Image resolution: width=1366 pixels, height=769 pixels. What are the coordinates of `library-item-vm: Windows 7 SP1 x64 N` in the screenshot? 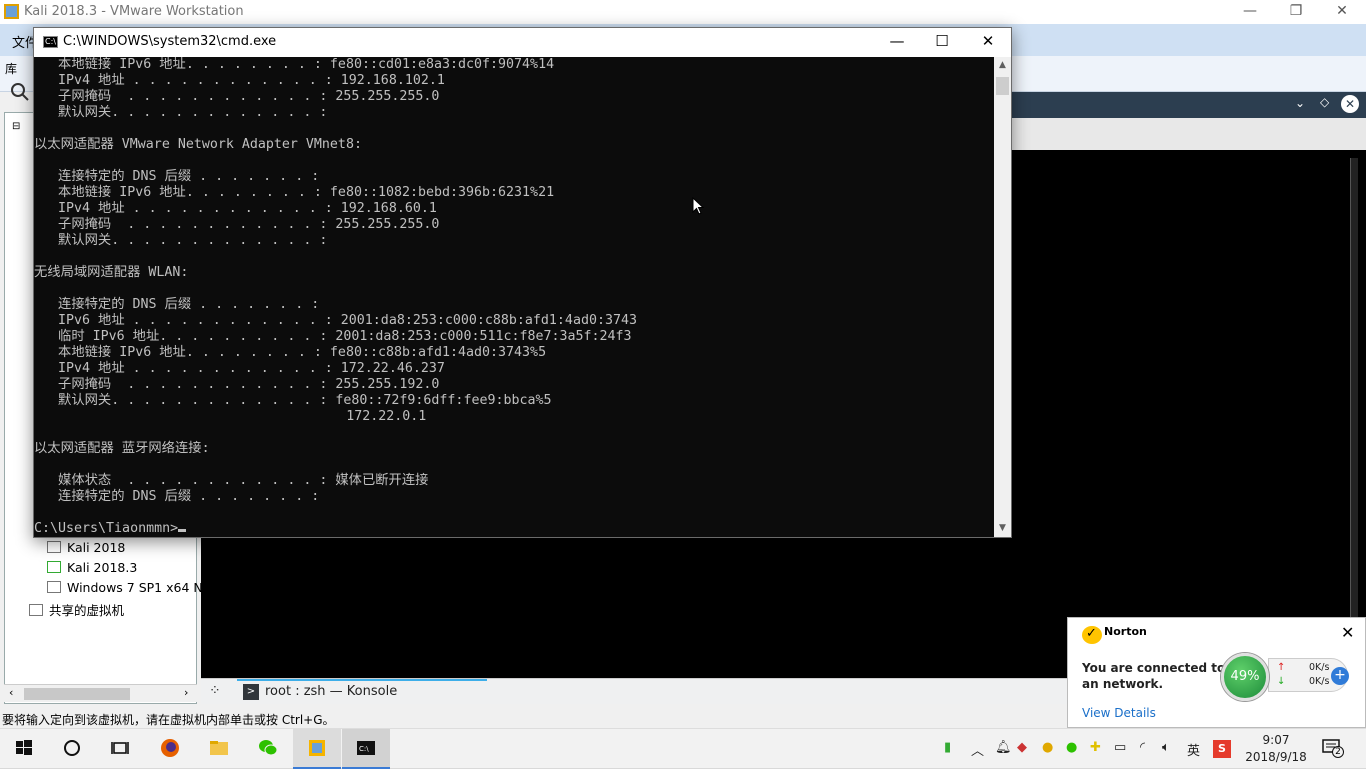 It's located at (125, 587).